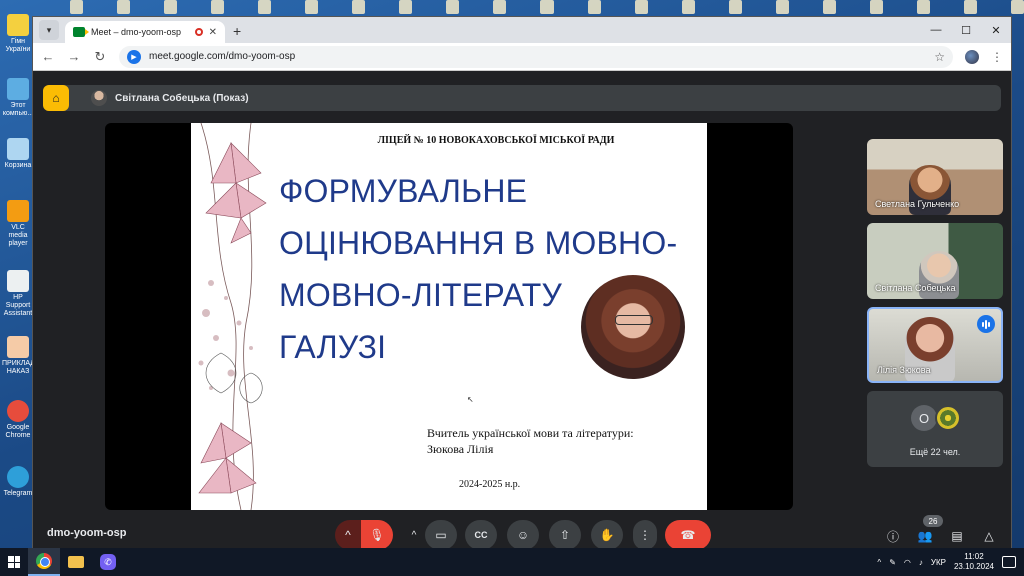 This screenshot has width=1024, height=576. I want to click on presentation-icon: ⌂, so click(56, 98).